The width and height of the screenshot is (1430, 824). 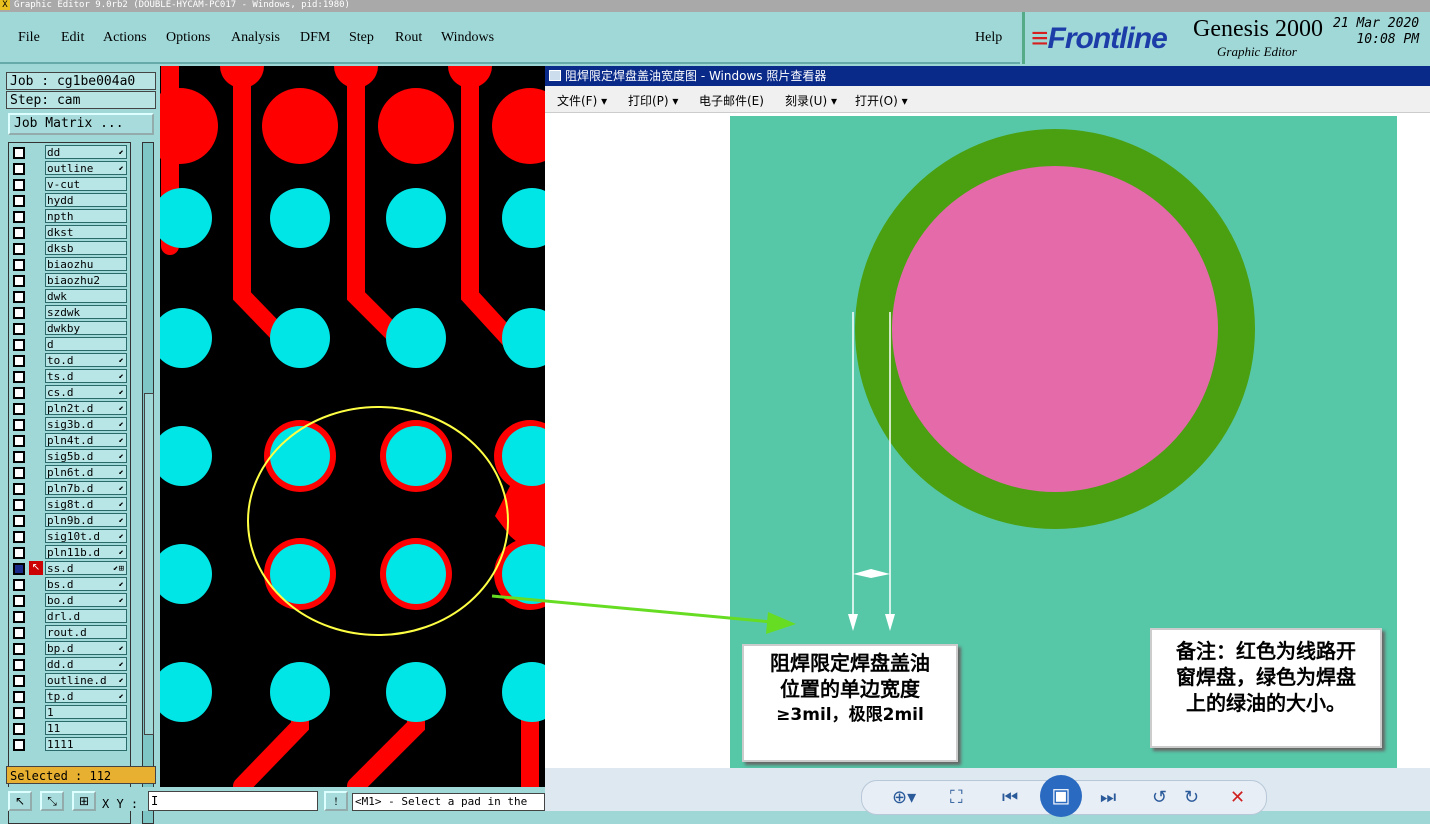 What do you see at coordinates (1237, 797) in the screenshot?
I see `delete-icon: ✕` at bounding box center [1237, 797].